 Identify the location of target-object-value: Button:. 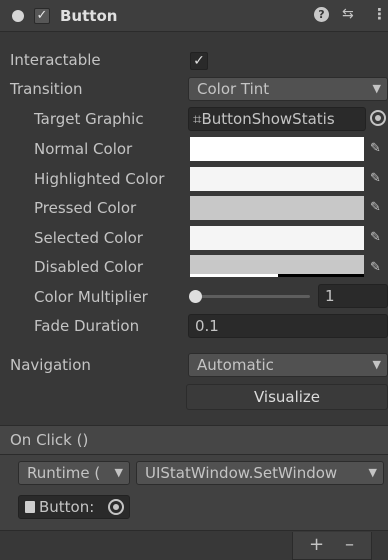
(67, 507).